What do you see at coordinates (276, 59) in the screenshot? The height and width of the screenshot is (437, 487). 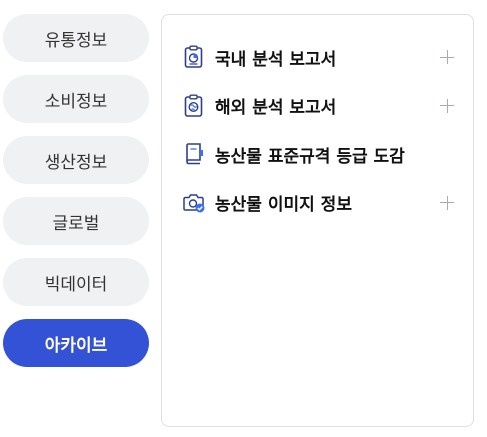 I see `submenu-label: 국내 분석 보고서` at bounding box center [276, 59].